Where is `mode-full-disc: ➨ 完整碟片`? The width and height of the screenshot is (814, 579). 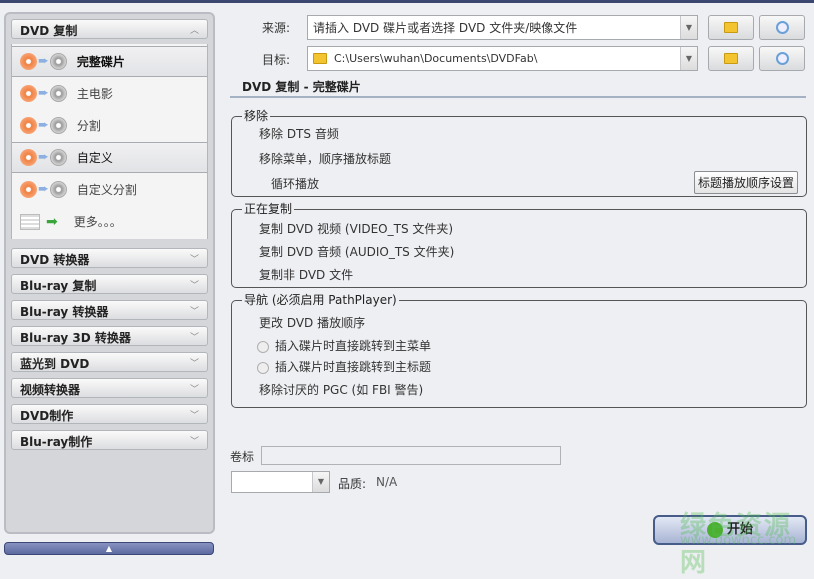
mode-full-disc: ➨ 完整碟片 is located at coordinates (109, 61).